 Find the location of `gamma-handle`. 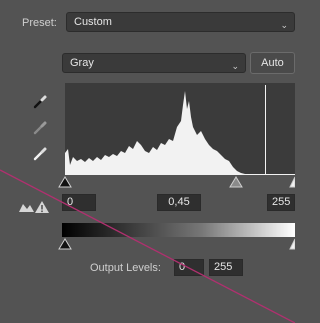

gamma-handle is located at coordinates (236, 182).